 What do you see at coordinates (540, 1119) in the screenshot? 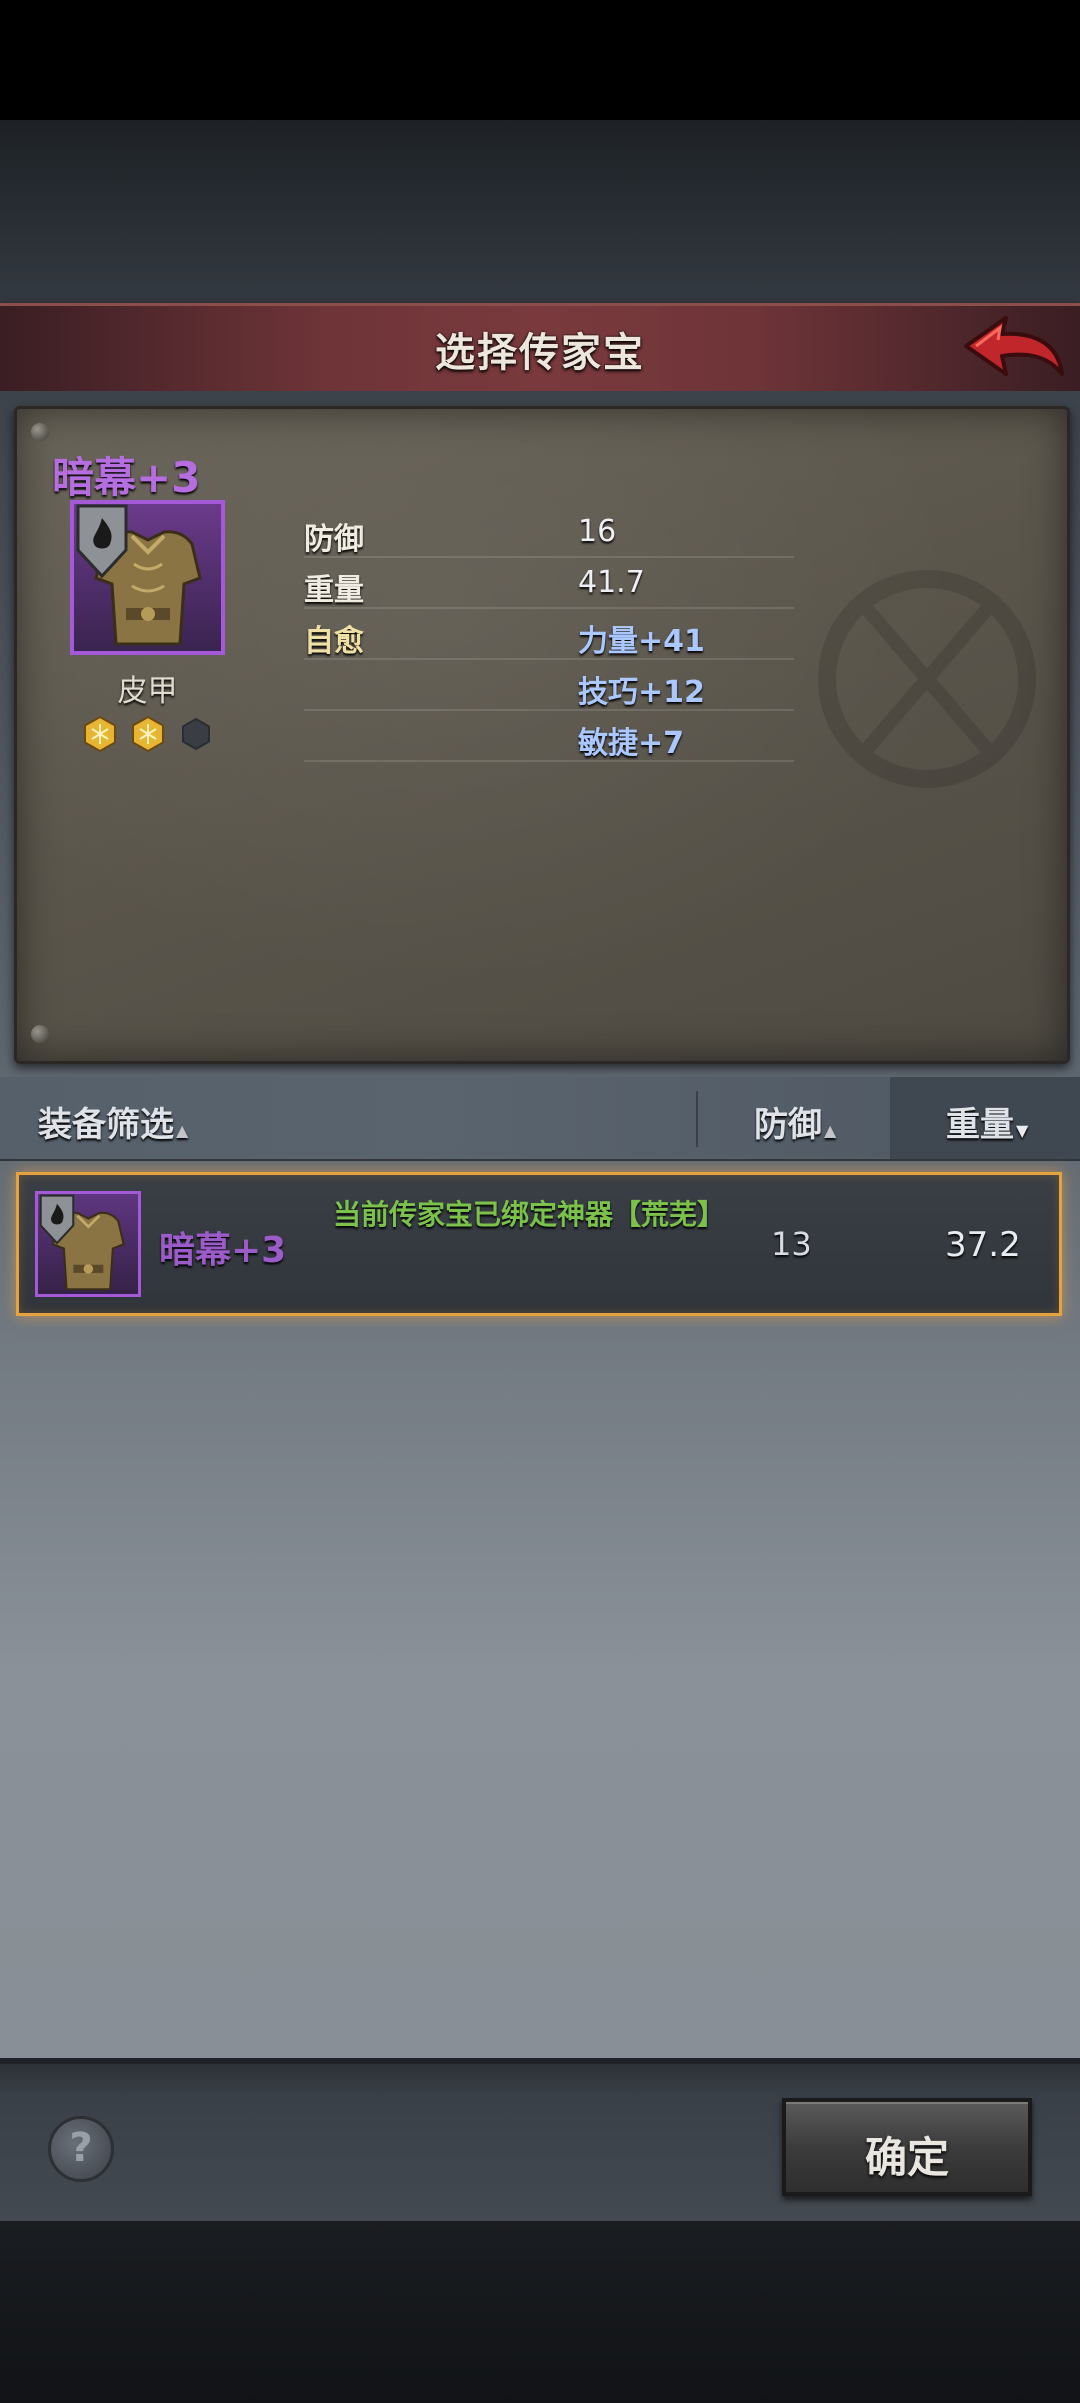
I see `filter-sort-bar: 装备筛选 ▲ 防御 ▲ 重量 ▼` at bounding box center [540, 1119].